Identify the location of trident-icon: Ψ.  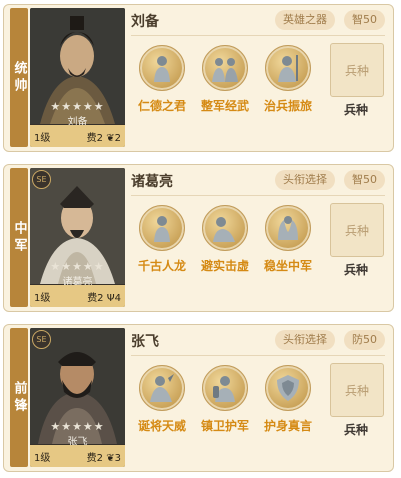
(110, 298).